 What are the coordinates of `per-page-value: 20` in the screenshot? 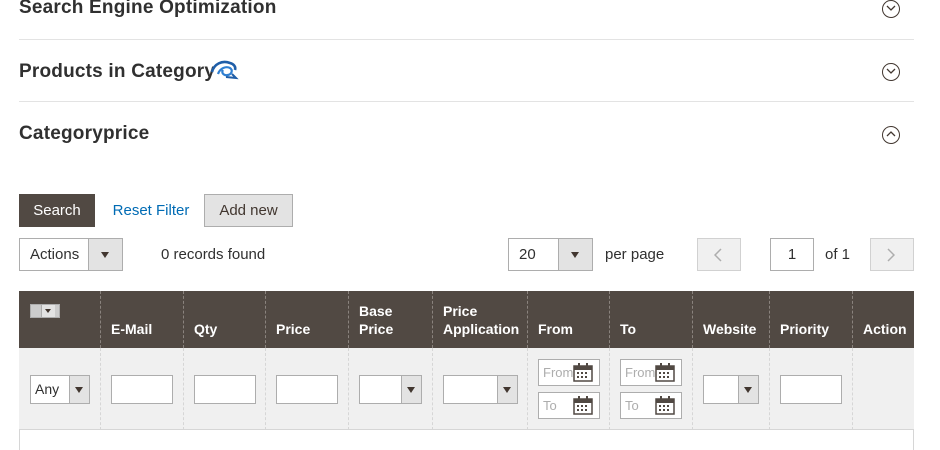 It's located at (527, 254).